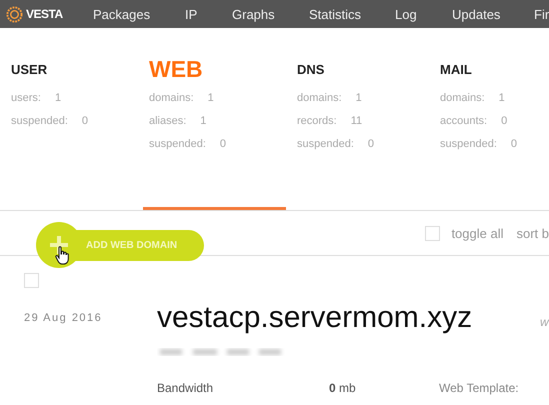 This screenshot has height=405, width=549. What do you see at coordinates (477, 233) in the screenshot?
I see `toggle-all-label: toggle all` at bounding box center [477, 233].